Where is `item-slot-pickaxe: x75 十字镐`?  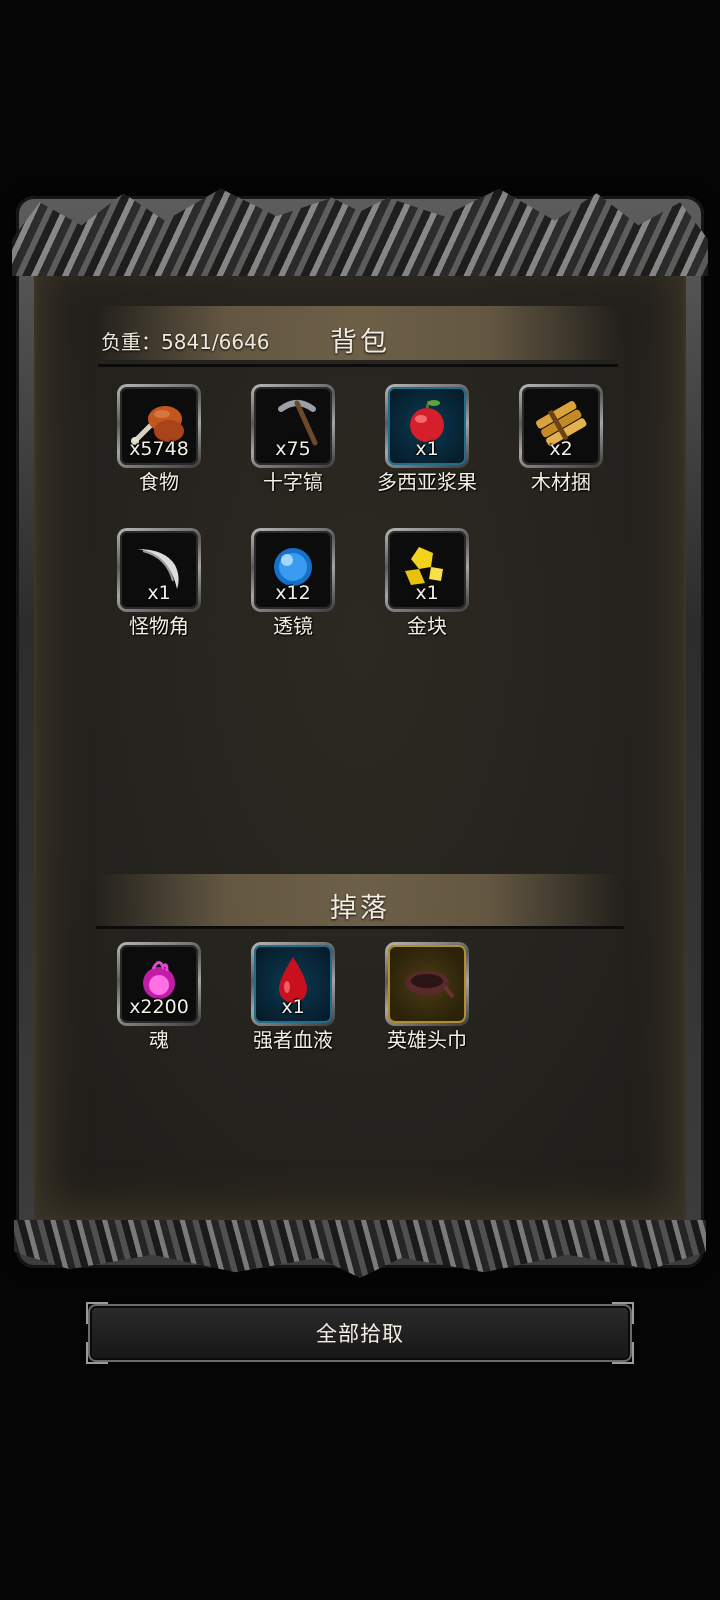
item-slot-pickaxe: x75 十字镐 is located at coordinates (293, 439).